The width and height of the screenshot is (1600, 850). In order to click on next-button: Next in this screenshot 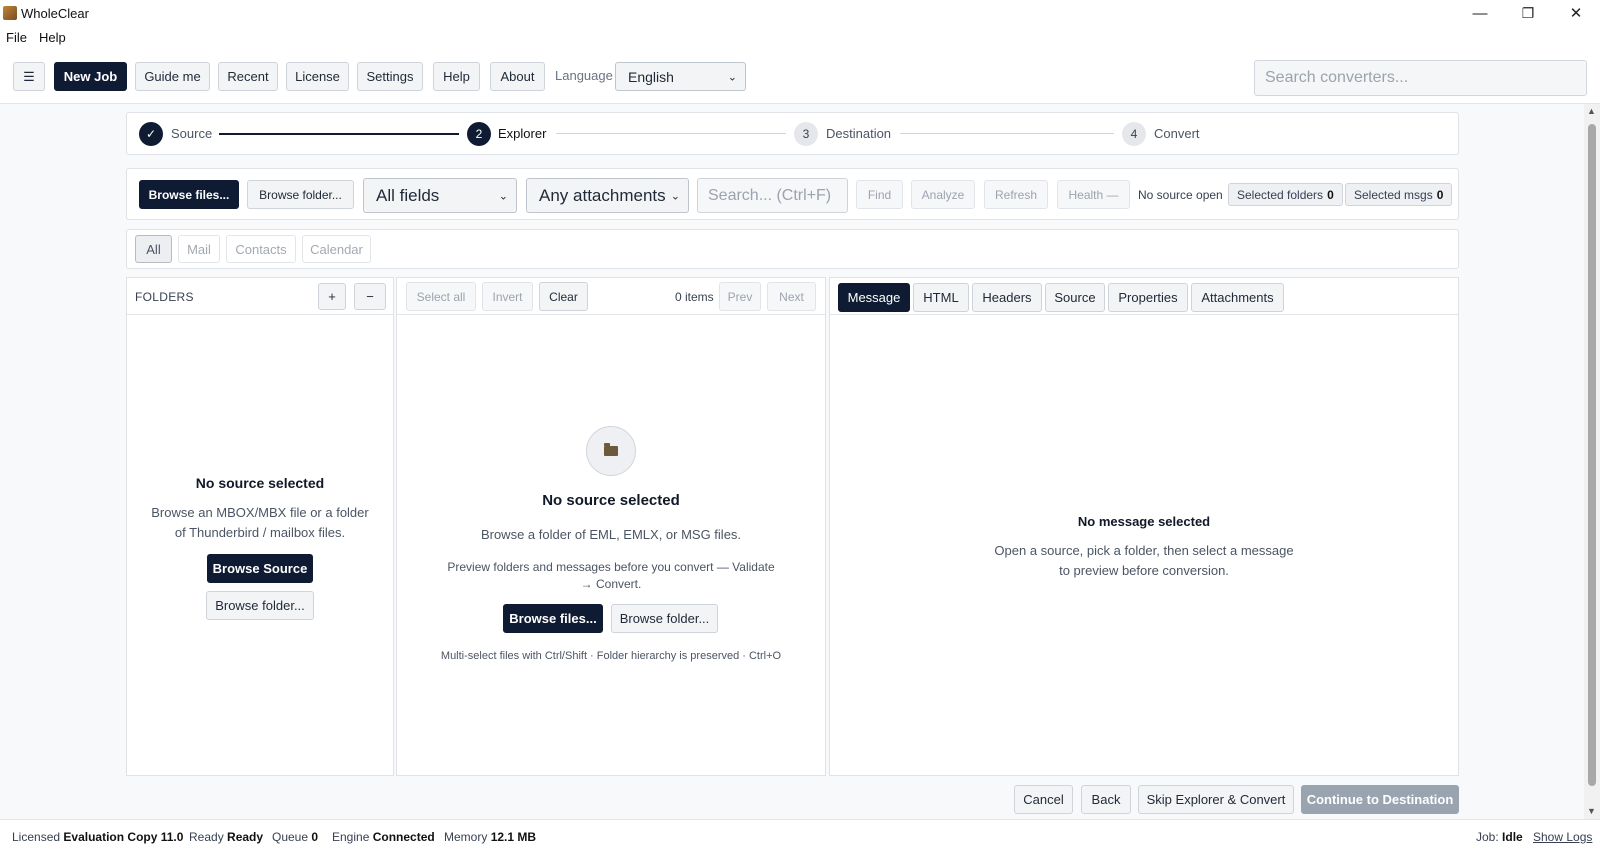, I will do `click(791, 296)`.